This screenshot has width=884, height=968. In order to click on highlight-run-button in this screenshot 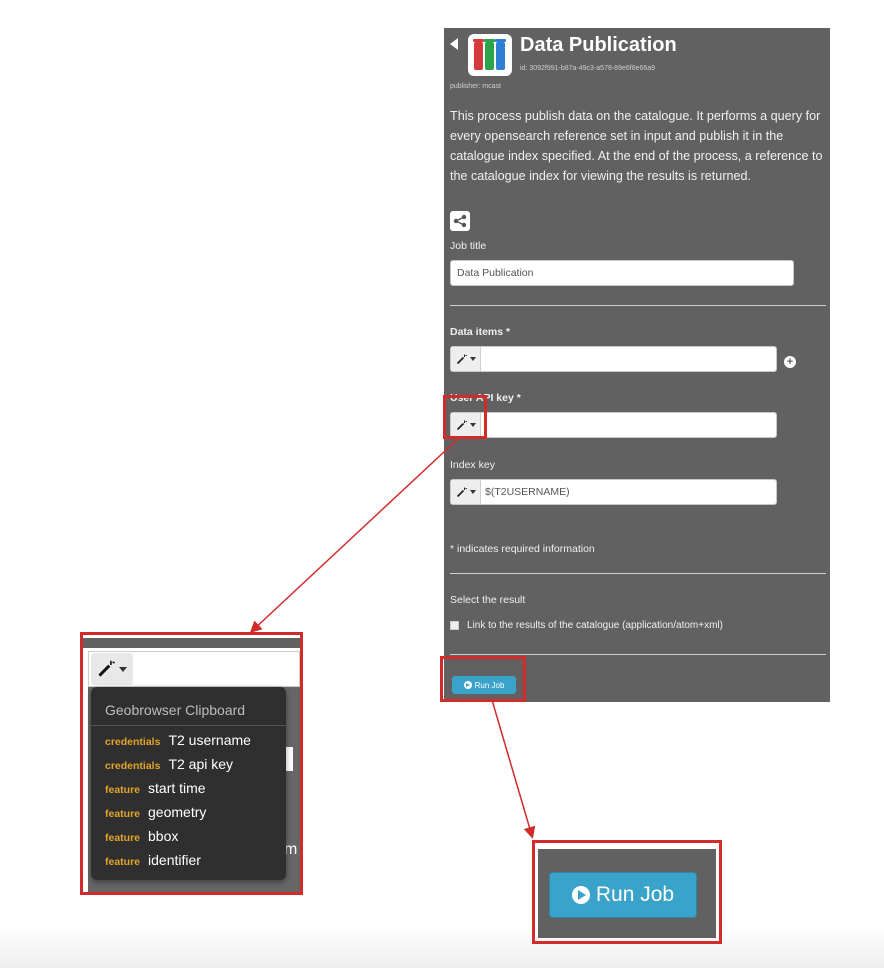, I will do `click(483, 679)`.